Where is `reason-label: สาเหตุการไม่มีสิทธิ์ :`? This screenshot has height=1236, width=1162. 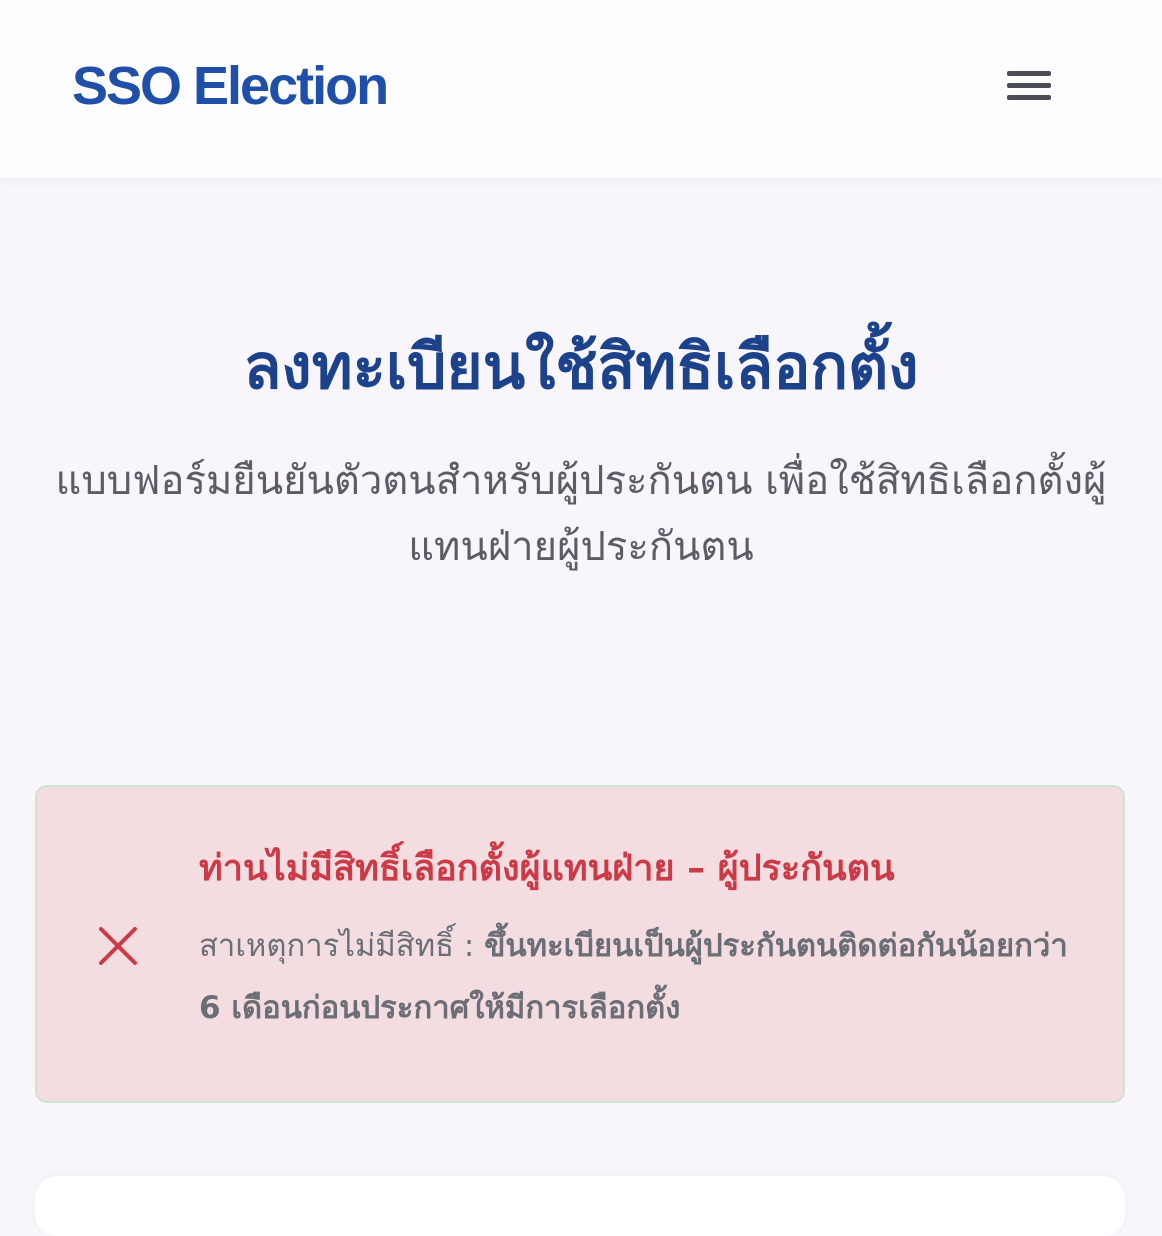
reason-label: สาเหตุการไม่มีสิทธิ์ : is located at coordinates (342, 946).